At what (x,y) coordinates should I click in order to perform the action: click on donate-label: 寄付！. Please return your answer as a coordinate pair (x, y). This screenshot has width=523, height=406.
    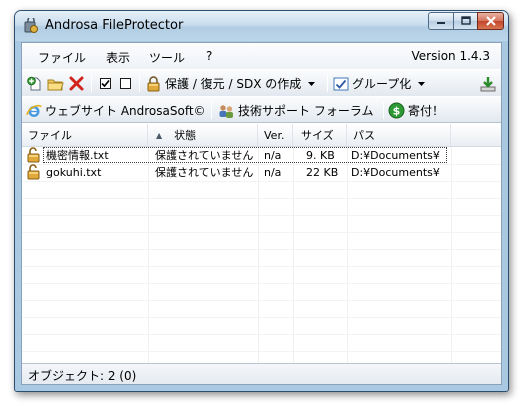
    Looking at the image, I should click on (426, 111).